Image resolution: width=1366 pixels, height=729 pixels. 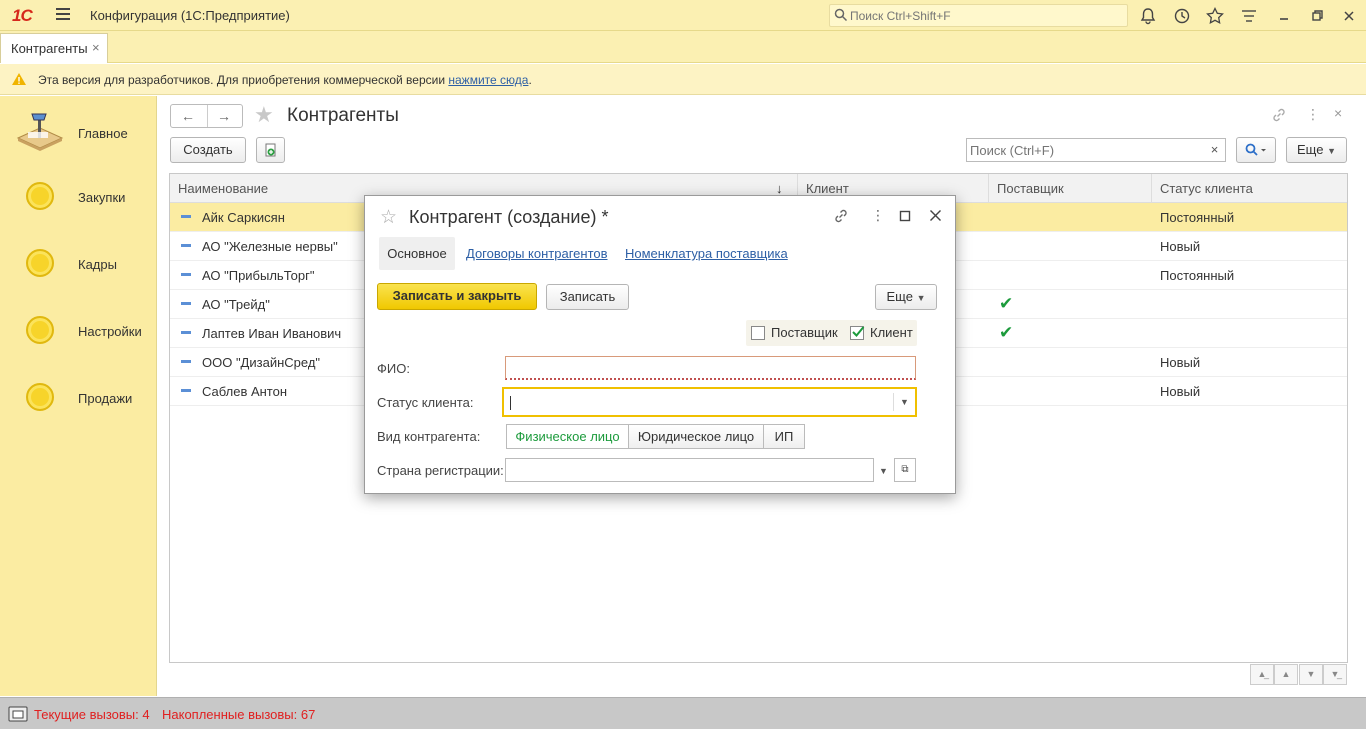 I want to click on close-icon, so click(x=935, y=215).